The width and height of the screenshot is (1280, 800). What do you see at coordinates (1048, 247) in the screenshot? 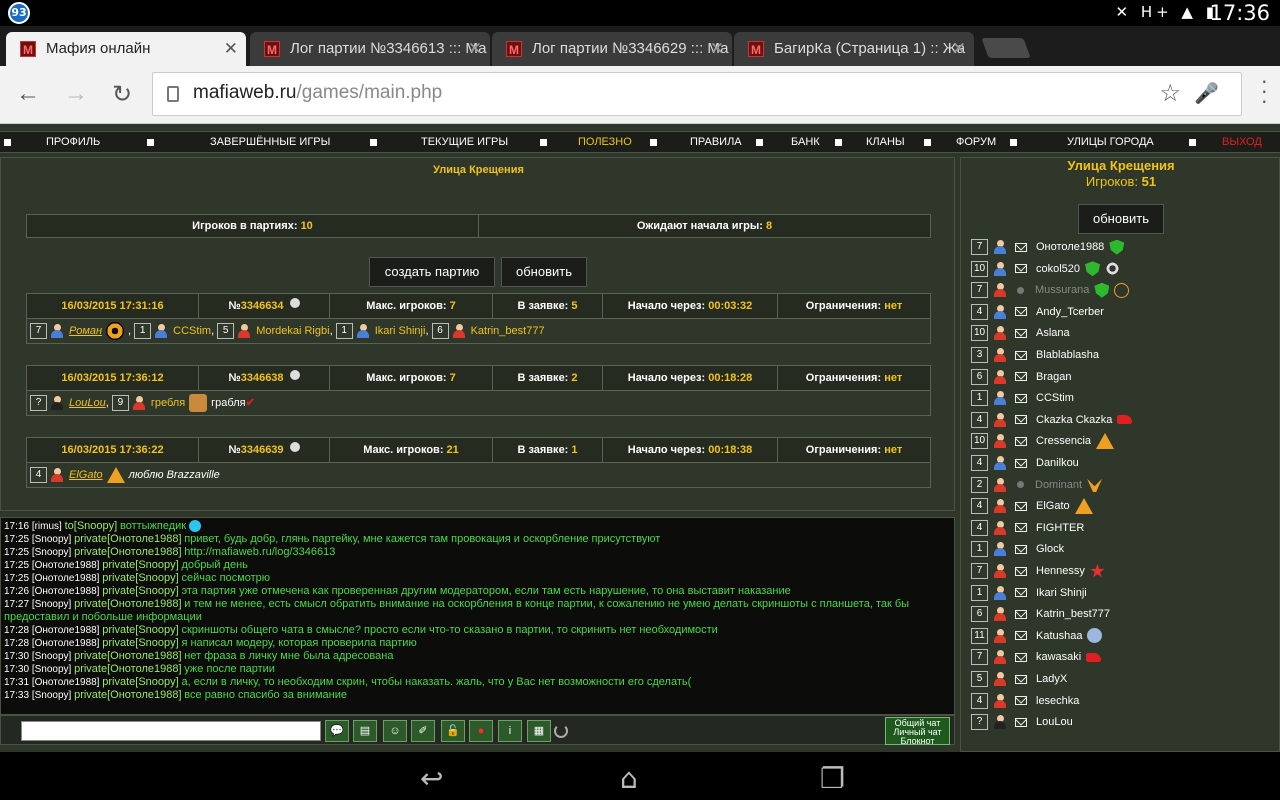
I see `player-row: 7 Онотоле1988` at bounding box center [1048, 247].